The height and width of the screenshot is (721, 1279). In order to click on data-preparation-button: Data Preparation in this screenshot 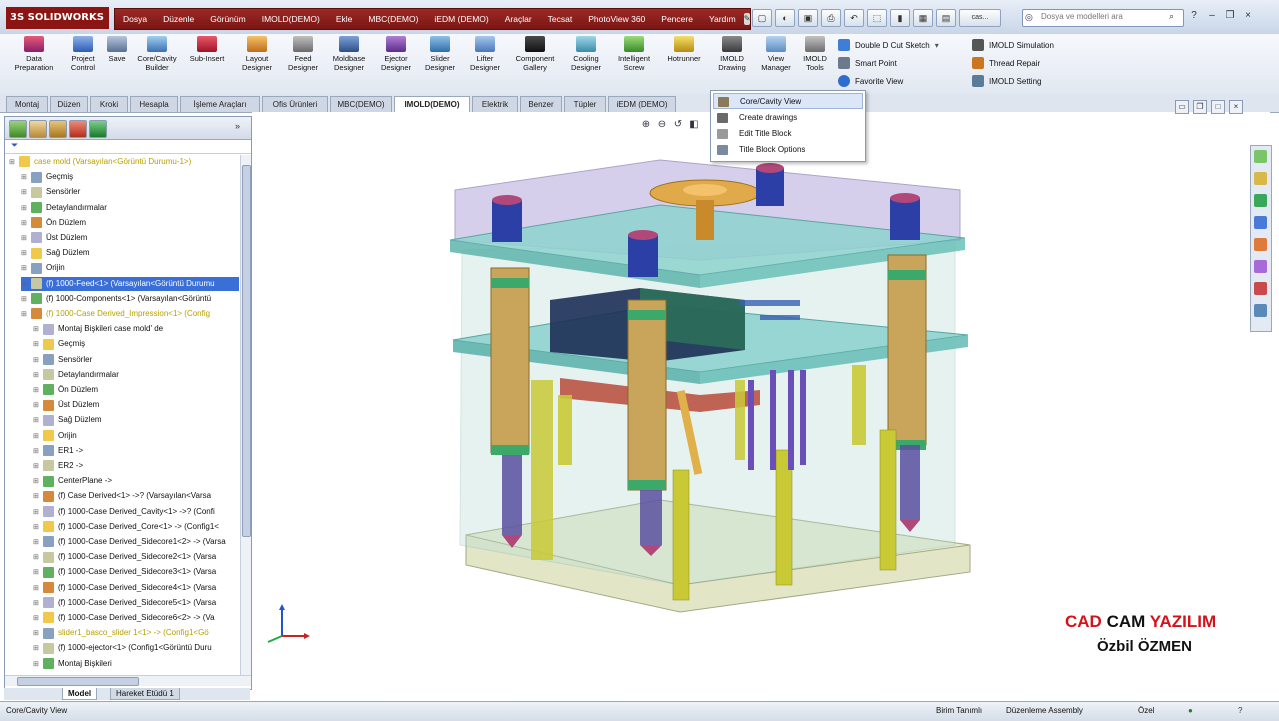, I will do `click(34, 64)`.